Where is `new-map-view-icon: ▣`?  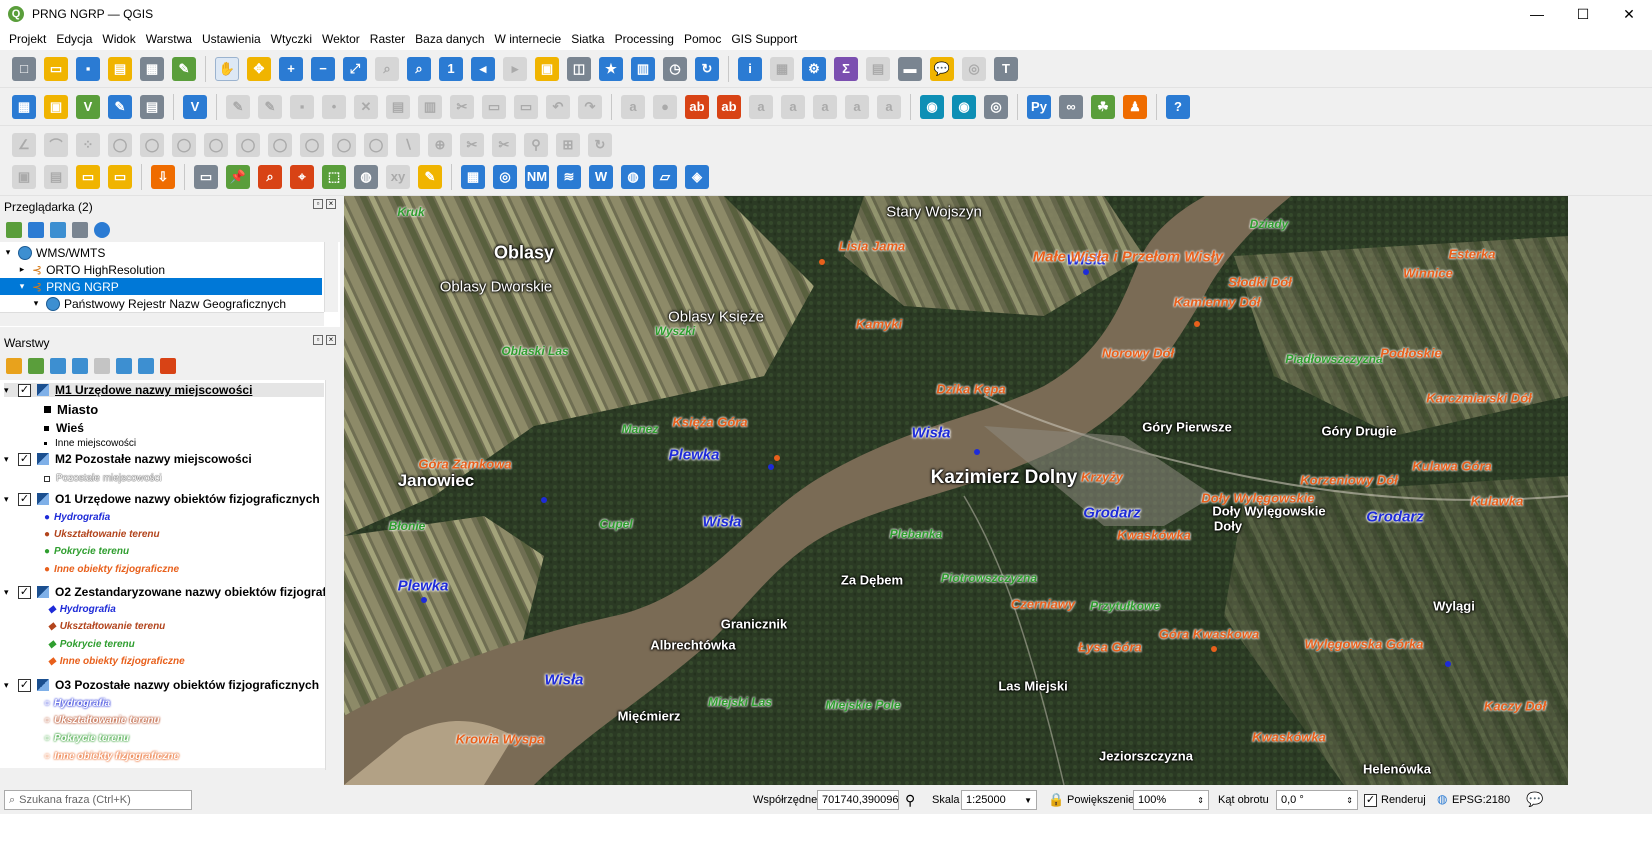 new-map-view-icon: ▣ is located at coordinates (547, 68).